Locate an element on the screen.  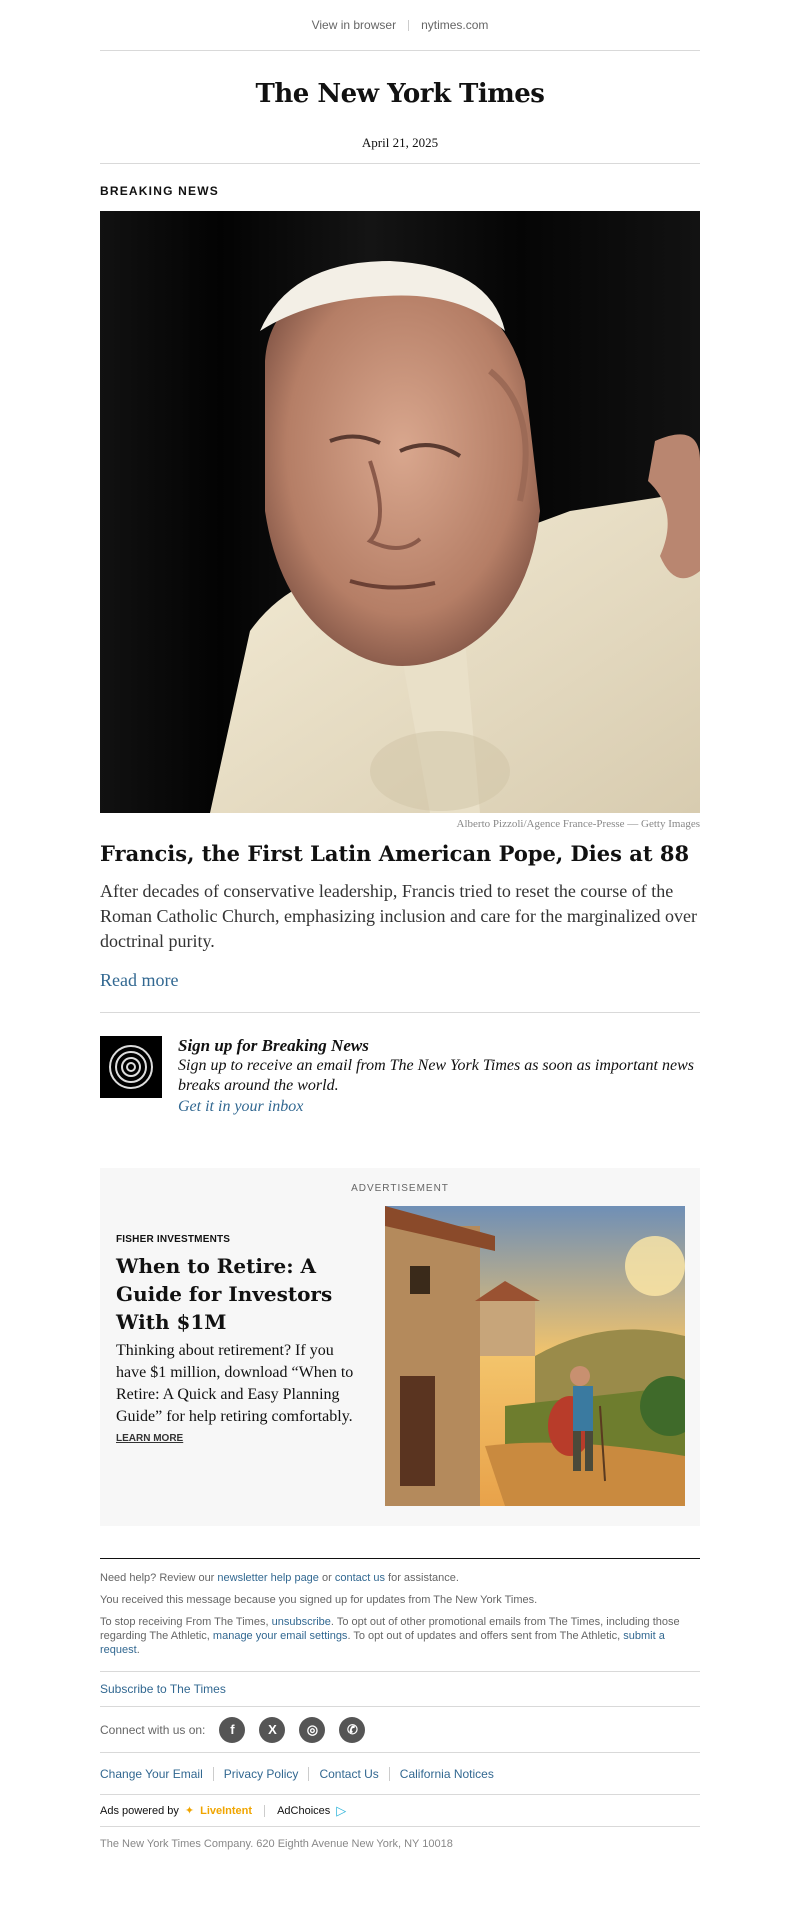
contact-us-footer-link: Contact Us is located at coordinates (348, 1773).